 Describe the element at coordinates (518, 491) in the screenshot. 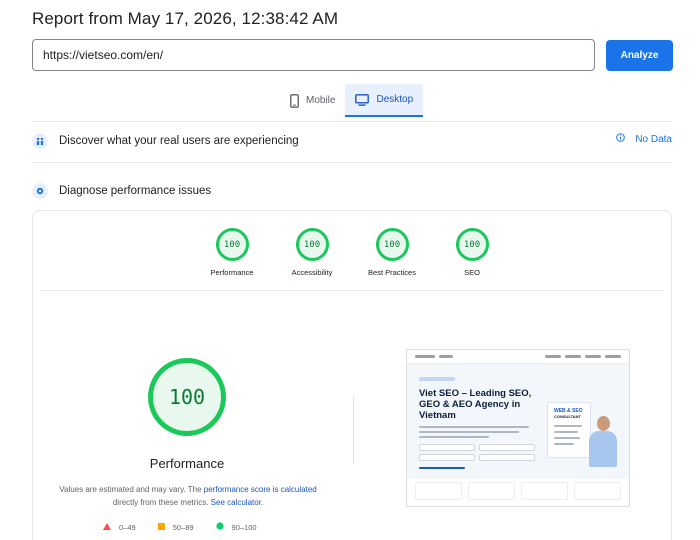

I see `thumbnail-service-cards` at that location.